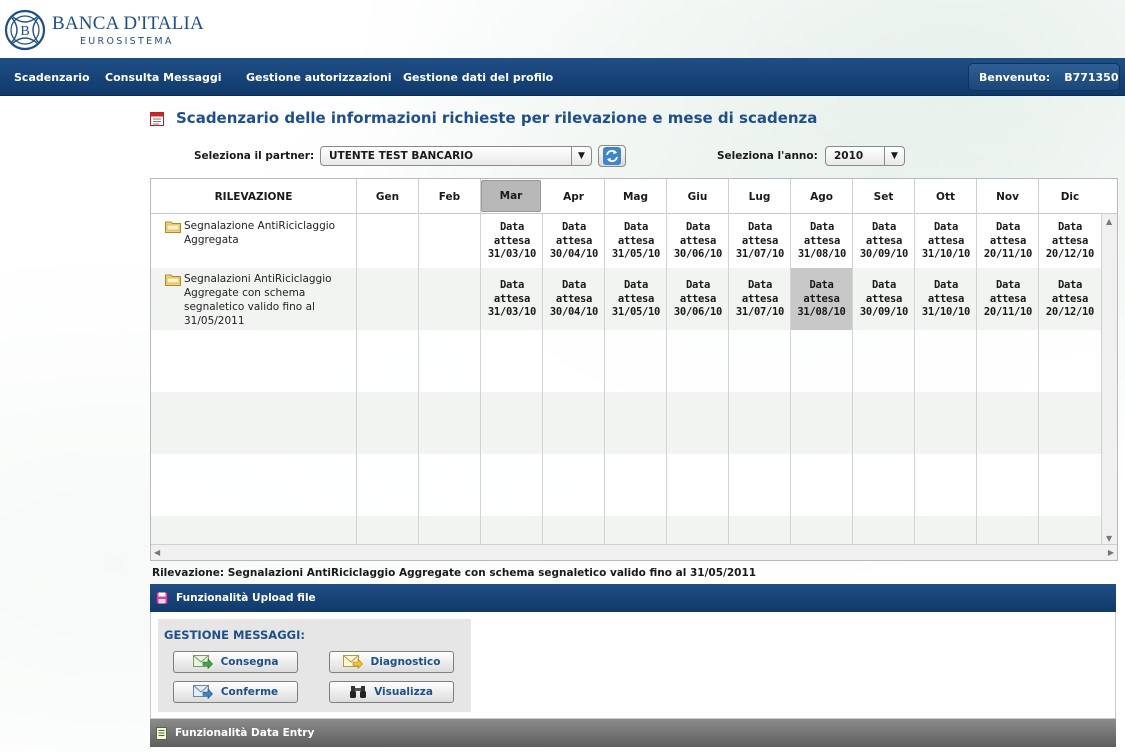 Image resolution: width=1125 pixels, height=752 pixels. I want to click on diagnostico-label: Diagnostico, so click(405, 662).